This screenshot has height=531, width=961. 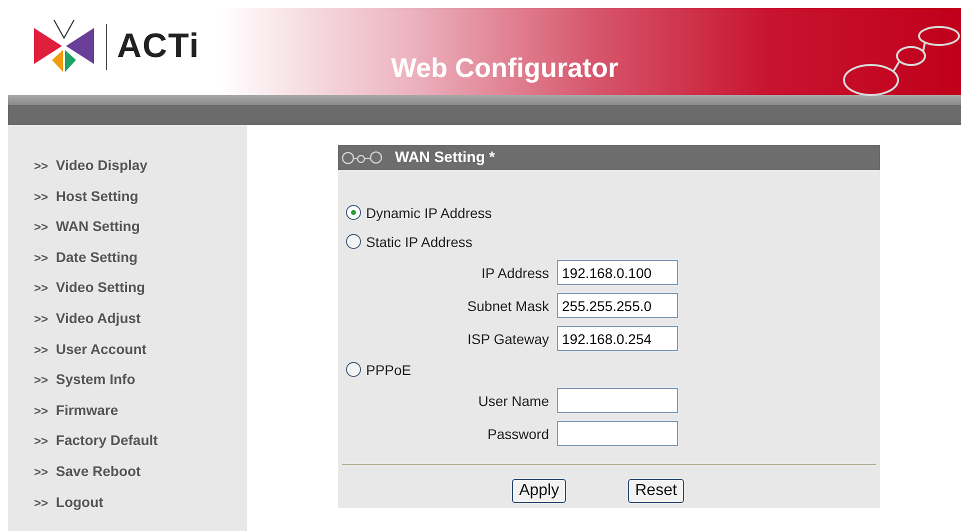 What do you see at coordinates (86, 196) in the screenshot?
I see `nav-link: >> Host Setting` at bounding box center [86, 196].